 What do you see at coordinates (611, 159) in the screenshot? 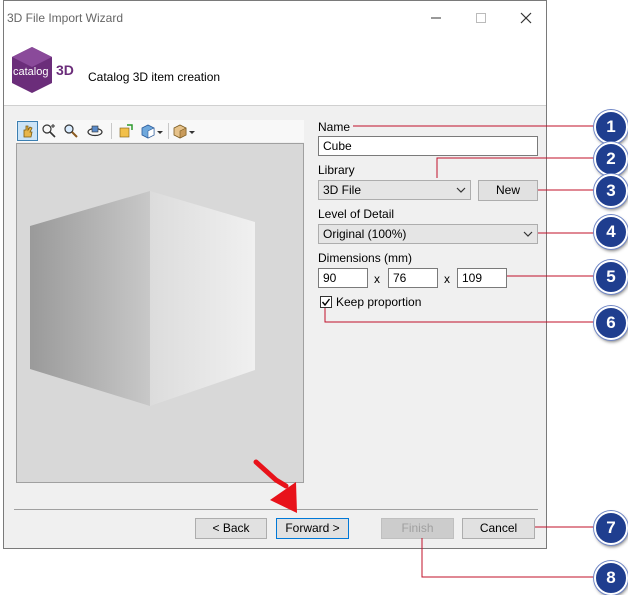
I see `callout-2: 2` at bounding box center [611, 159].